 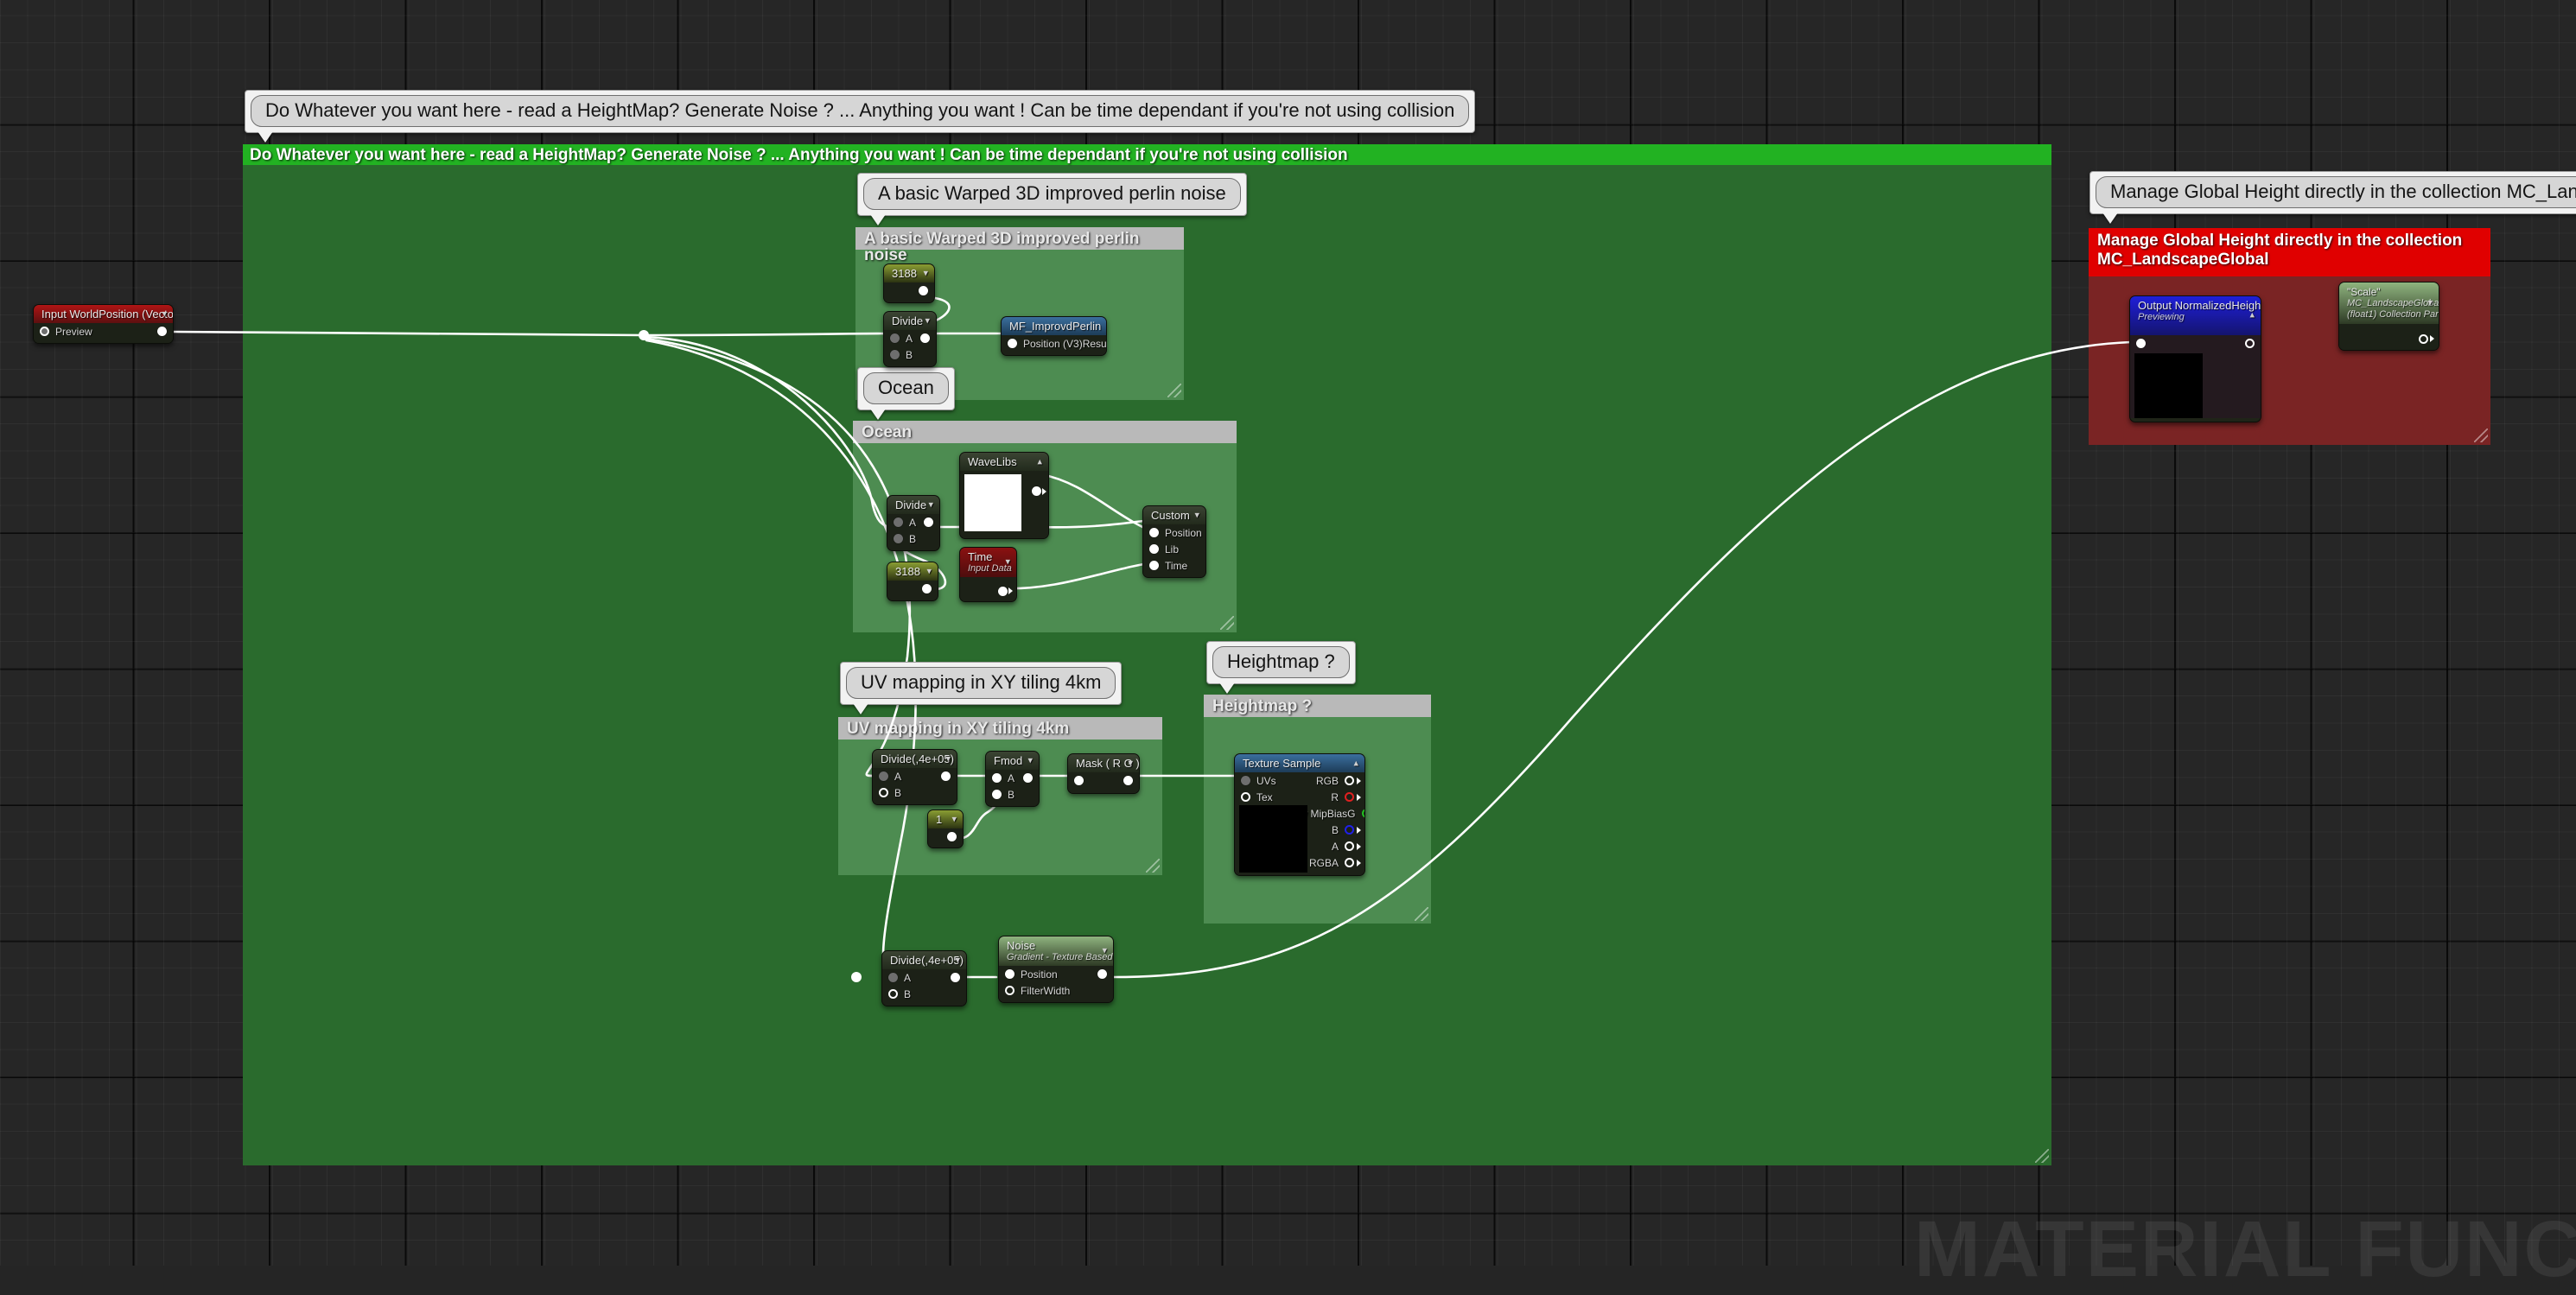 I want to click on output-pin-icon-blue, so click(x=1350, y=830).